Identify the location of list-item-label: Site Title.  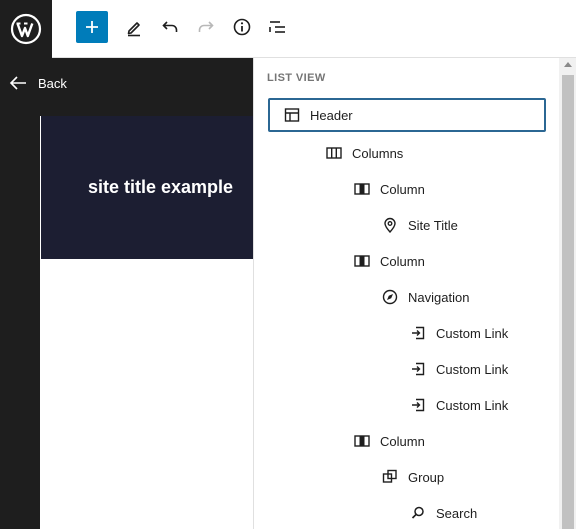
(433, 225).